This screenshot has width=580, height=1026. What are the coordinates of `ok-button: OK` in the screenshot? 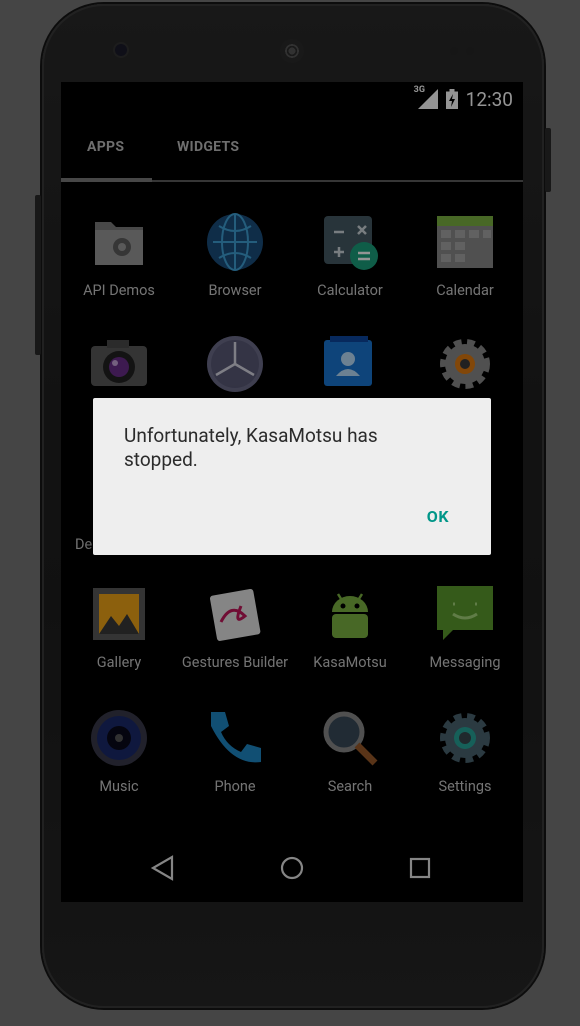 It's located at (438, 516).